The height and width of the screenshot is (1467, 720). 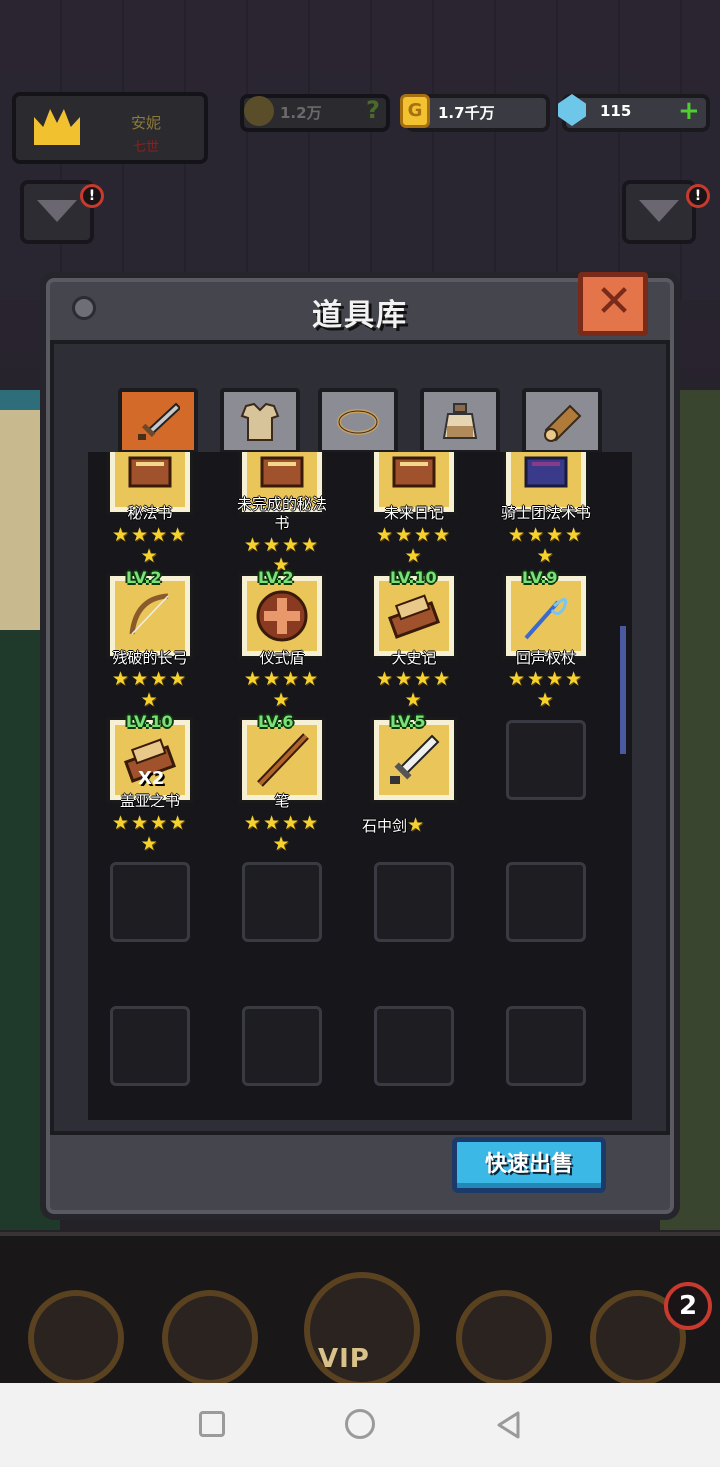 I want to click on close-icon: ✕, so click(x=614, y=301).